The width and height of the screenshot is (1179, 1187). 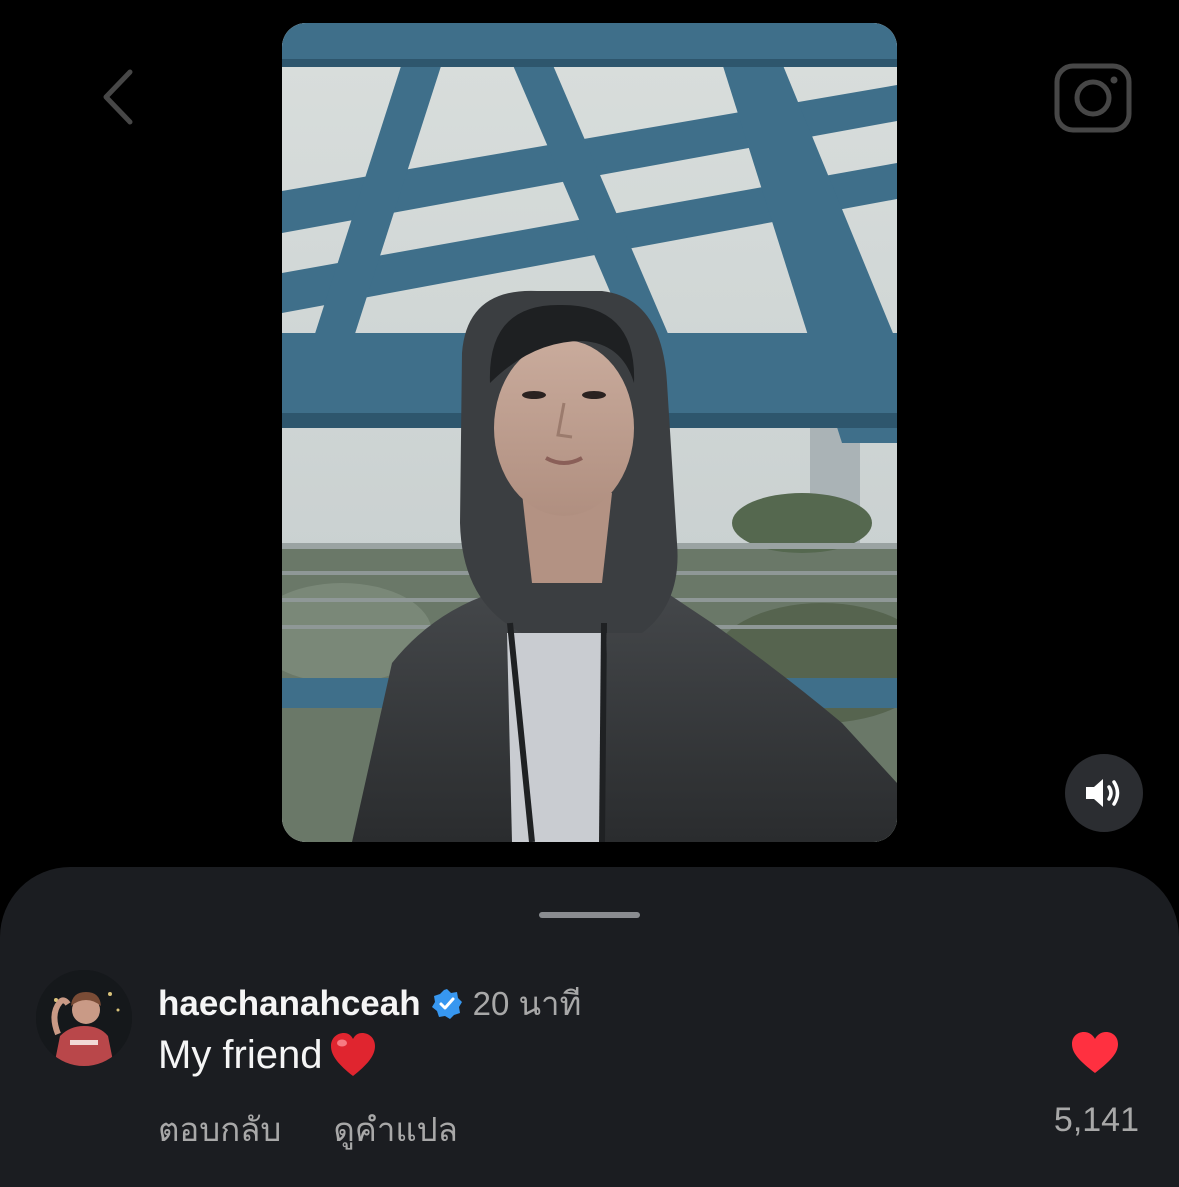 I want to click on see-translation-button: ดูคำแปล, so click(x=395, y=1129).